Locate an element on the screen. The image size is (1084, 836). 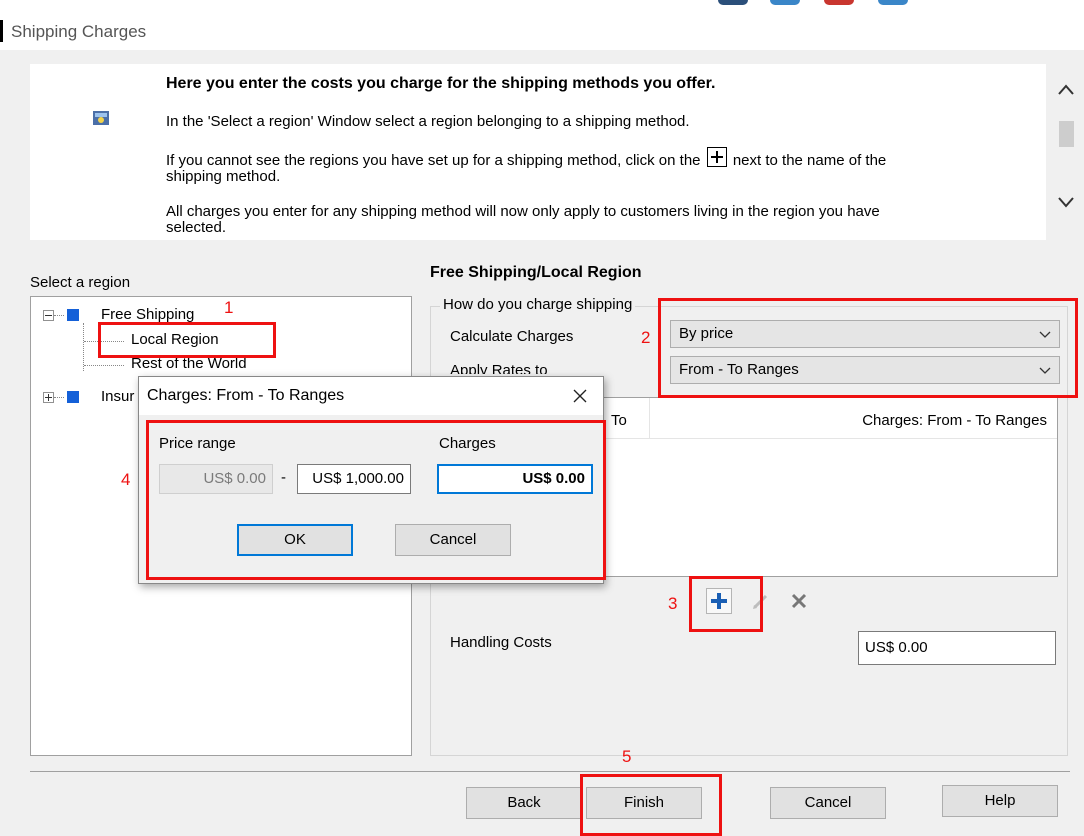
help-button: Help is located at coordinates (1000, 801).